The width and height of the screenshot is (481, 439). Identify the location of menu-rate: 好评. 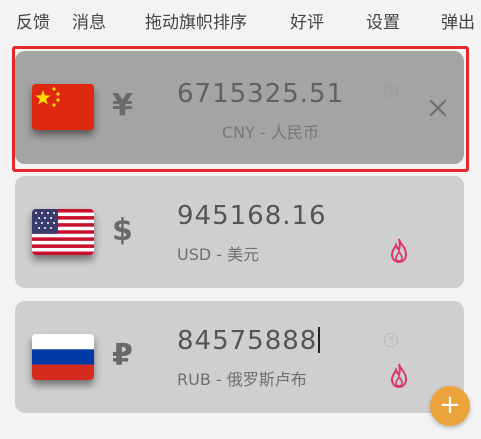
(307, 20).